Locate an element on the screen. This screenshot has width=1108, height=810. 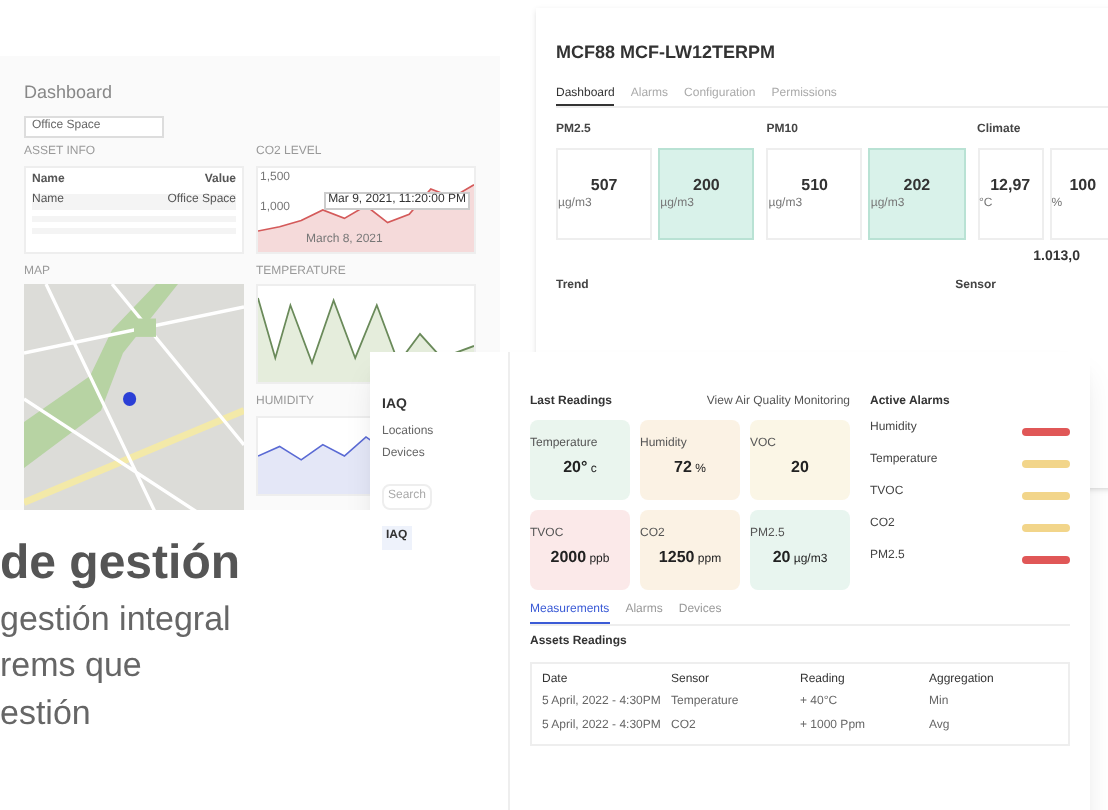
promo-text: rems que is located at coordinates (72, 665).